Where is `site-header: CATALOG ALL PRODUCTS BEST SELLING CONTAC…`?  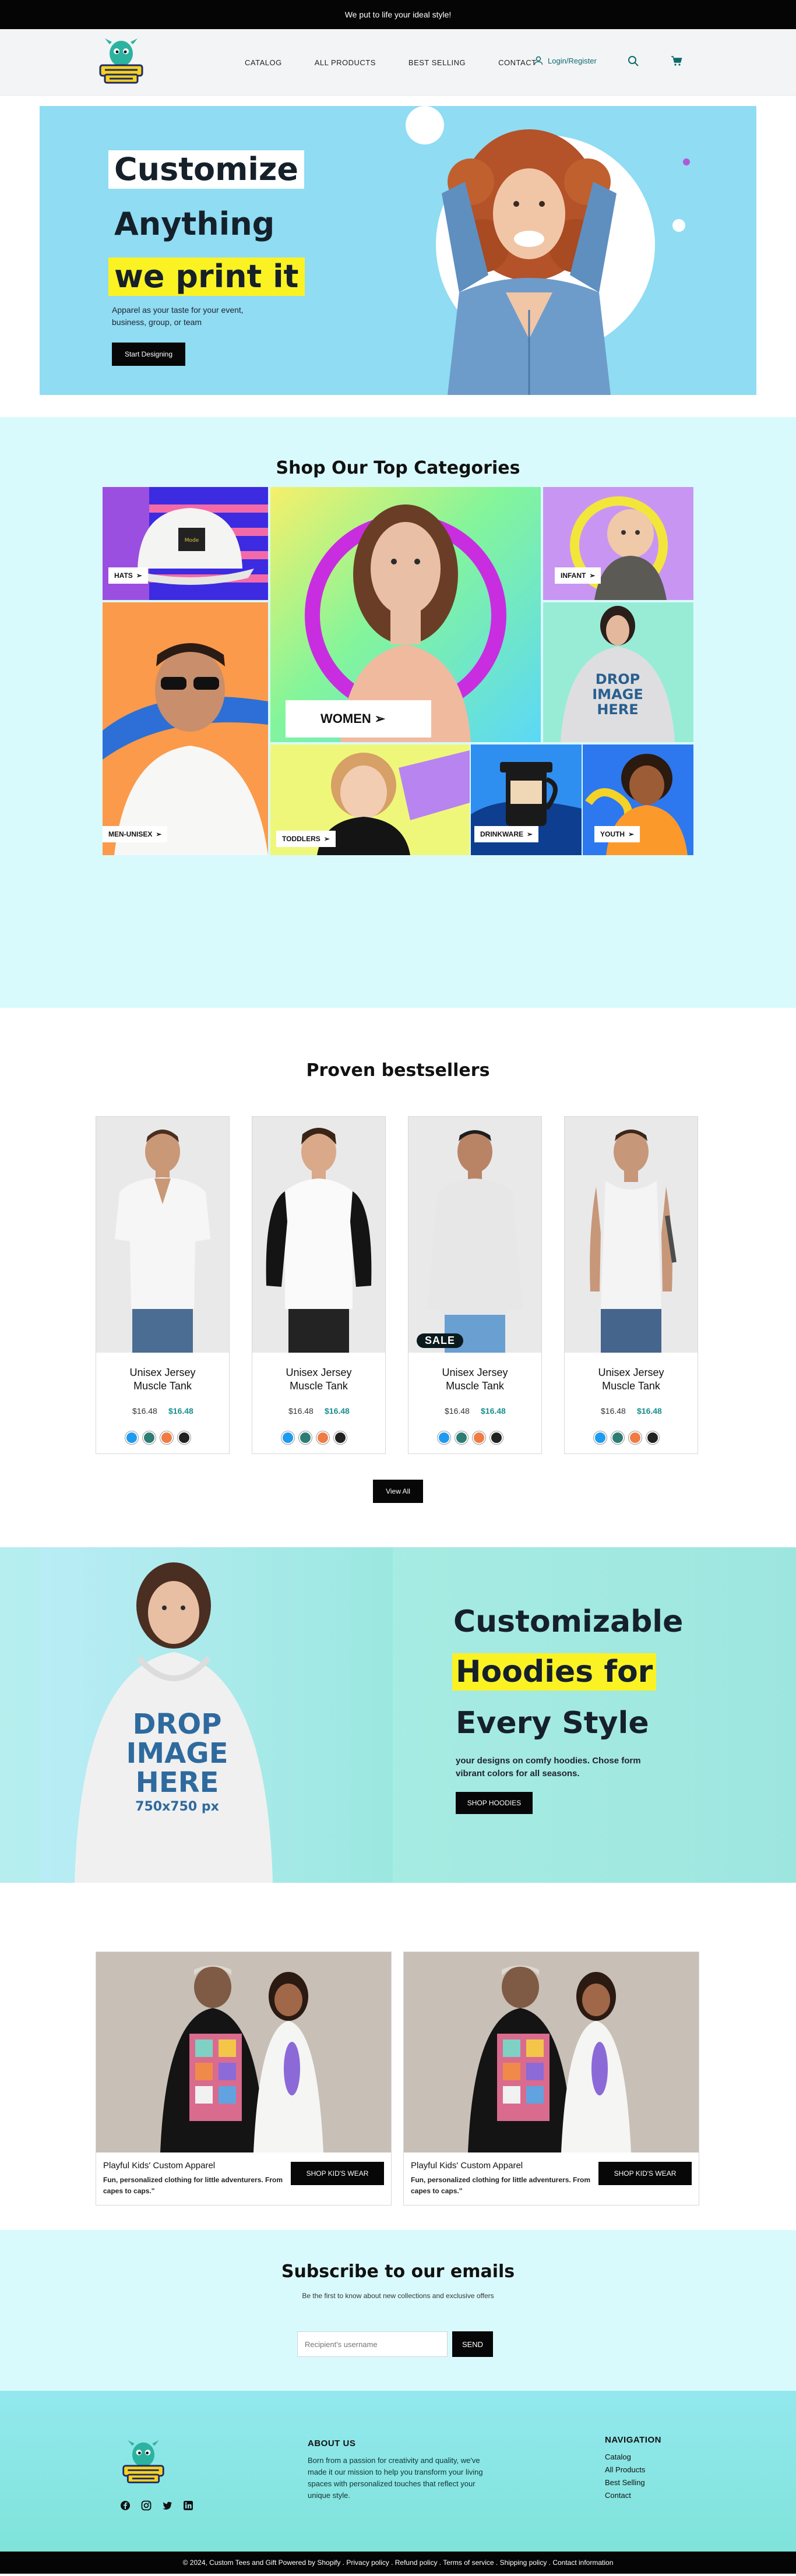 site-header: CATALOG ALL PRODUCTS BEST SELLING CONTAC… is located at coordinates (398, 62).